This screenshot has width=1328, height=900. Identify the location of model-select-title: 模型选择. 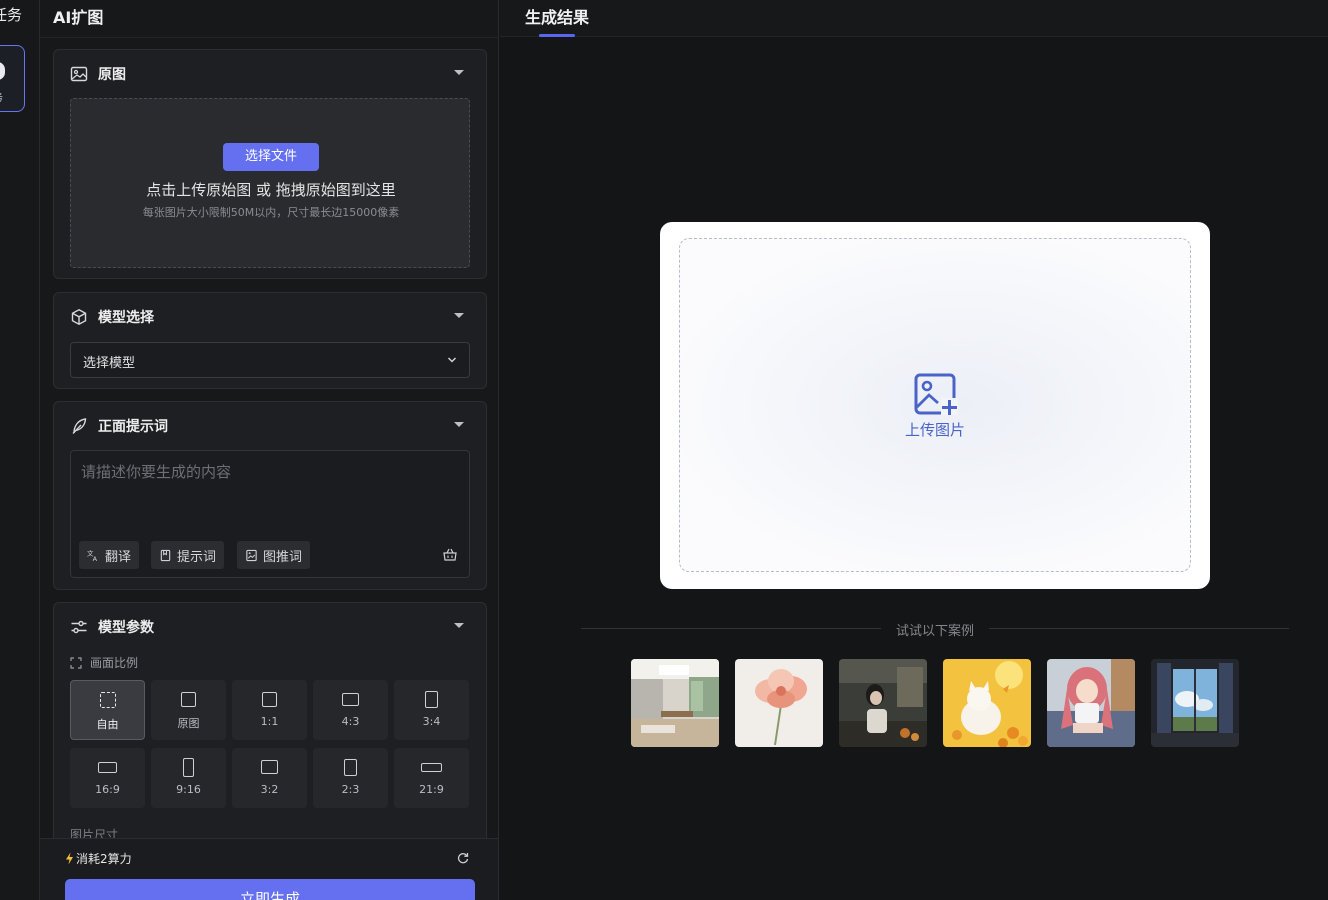
(126, 318).